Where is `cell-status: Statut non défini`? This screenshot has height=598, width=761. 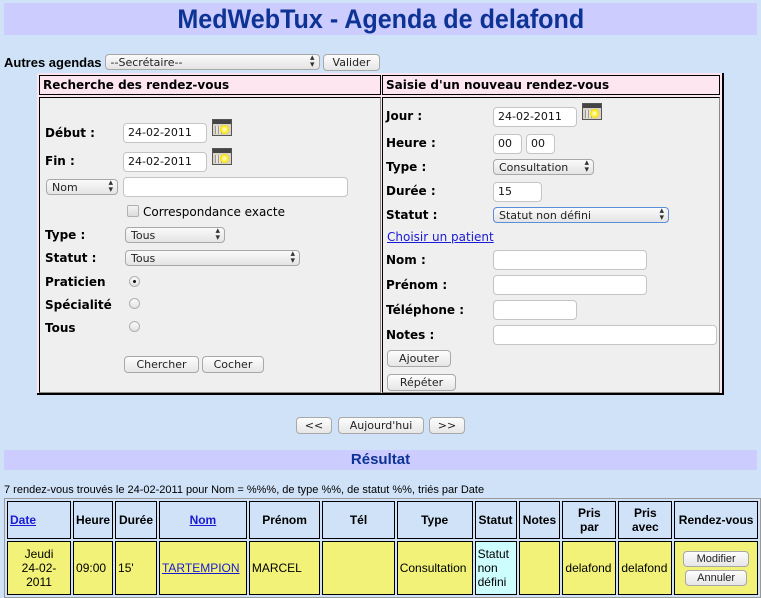
cell-status: Statut non défini is located at coordinates (495, 568).